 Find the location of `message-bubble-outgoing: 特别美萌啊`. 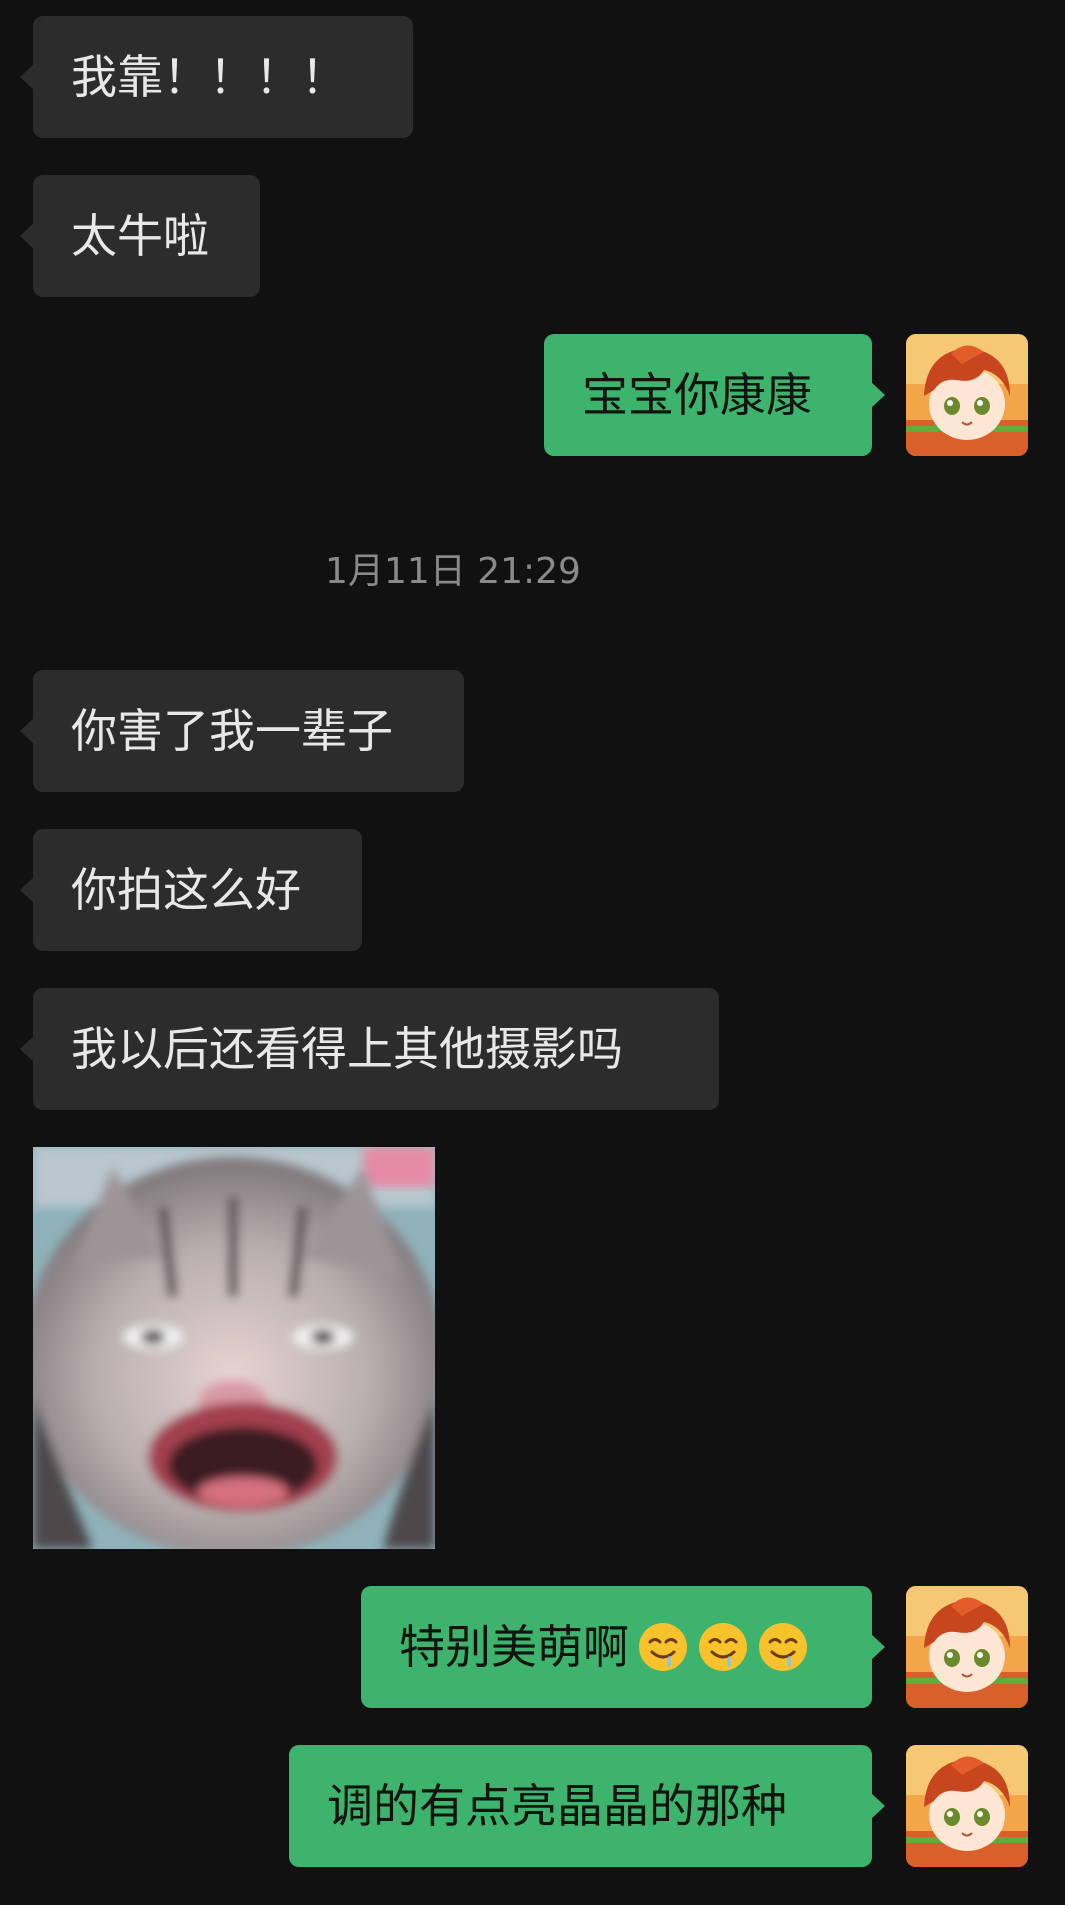

message-bubble-outgoing: 特别美萌啊 is located at coordinates (623, 1647).